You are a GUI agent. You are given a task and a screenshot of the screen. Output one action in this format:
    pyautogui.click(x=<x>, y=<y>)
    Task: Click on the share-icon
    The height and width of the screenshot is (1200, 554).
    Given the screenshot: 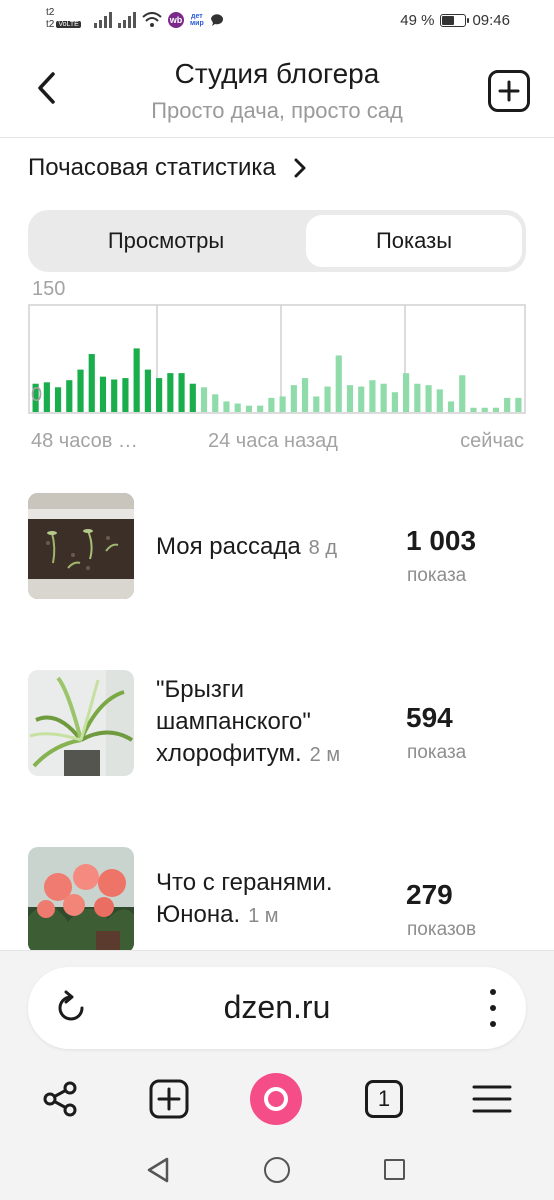 What is the action you would take?
    pyautogui.click(x=60, y=1099)
    